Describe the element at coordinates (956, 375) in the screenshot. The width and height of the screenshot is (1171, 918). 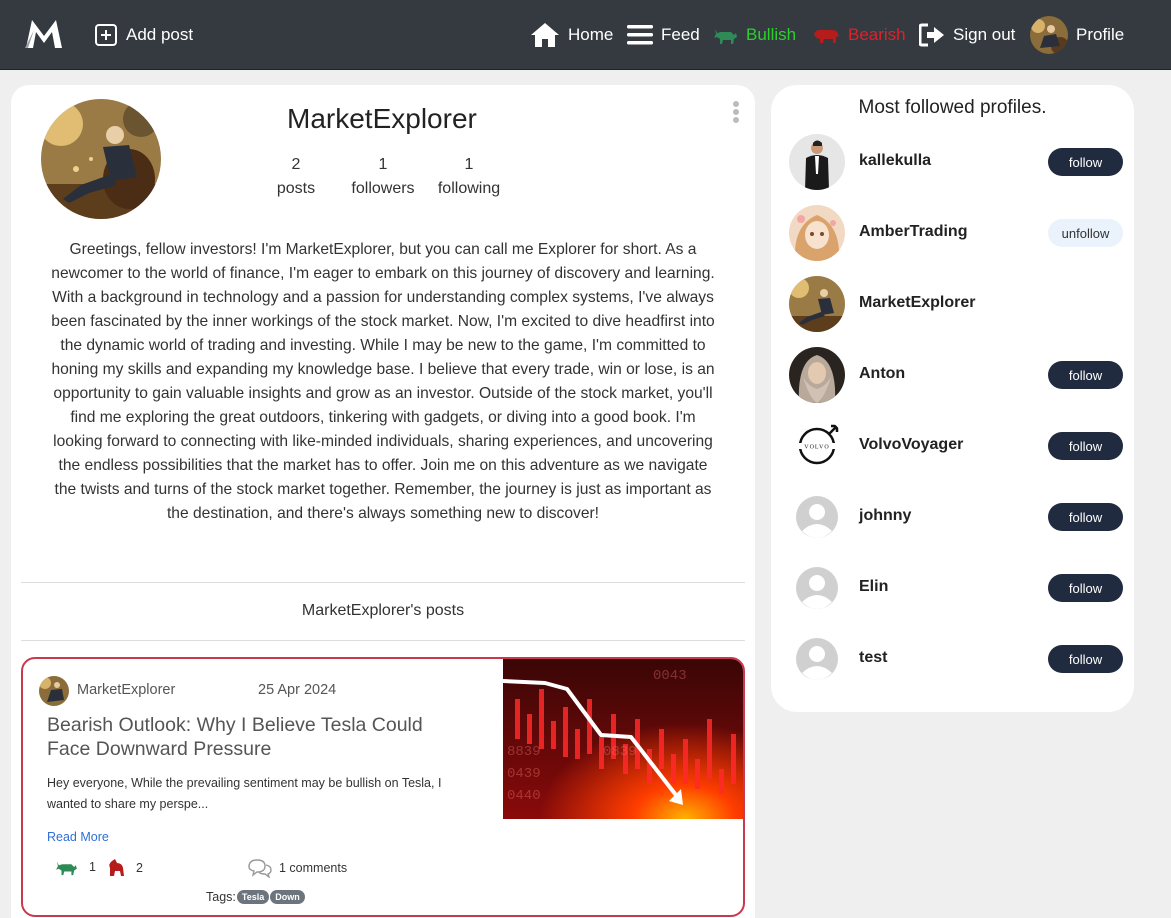
I see `sidebar-profile-row: Anton follow` at that location.